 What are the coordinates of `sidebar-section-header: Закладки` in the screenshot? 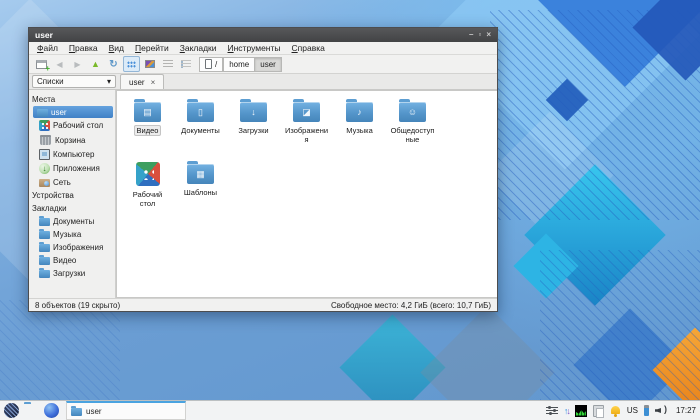 It's located at (72, 208).